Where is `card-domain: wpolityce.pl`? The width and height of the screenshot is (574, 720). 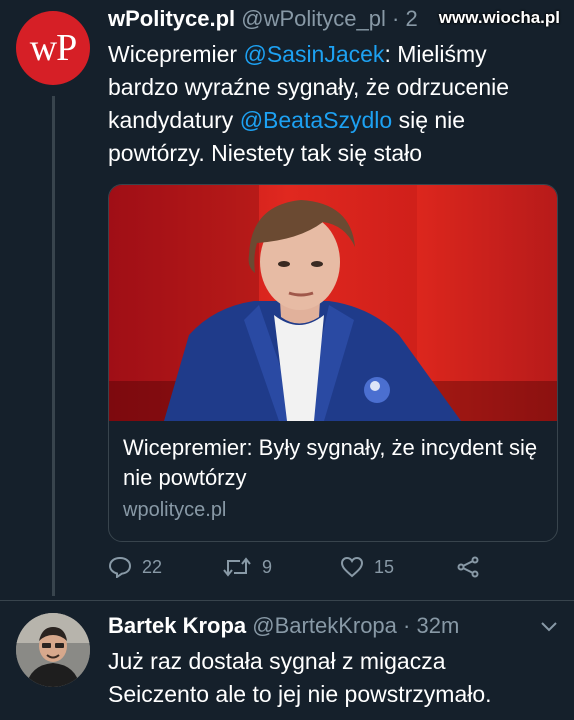 card-domain: wpolityce.pl is located at coordinates (175, 510).